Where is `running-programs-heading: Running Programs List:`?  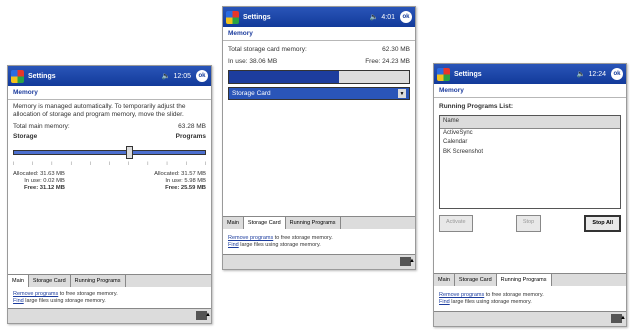 running-programs-heading: Running Programs List: is located at coordinates (476, 106).